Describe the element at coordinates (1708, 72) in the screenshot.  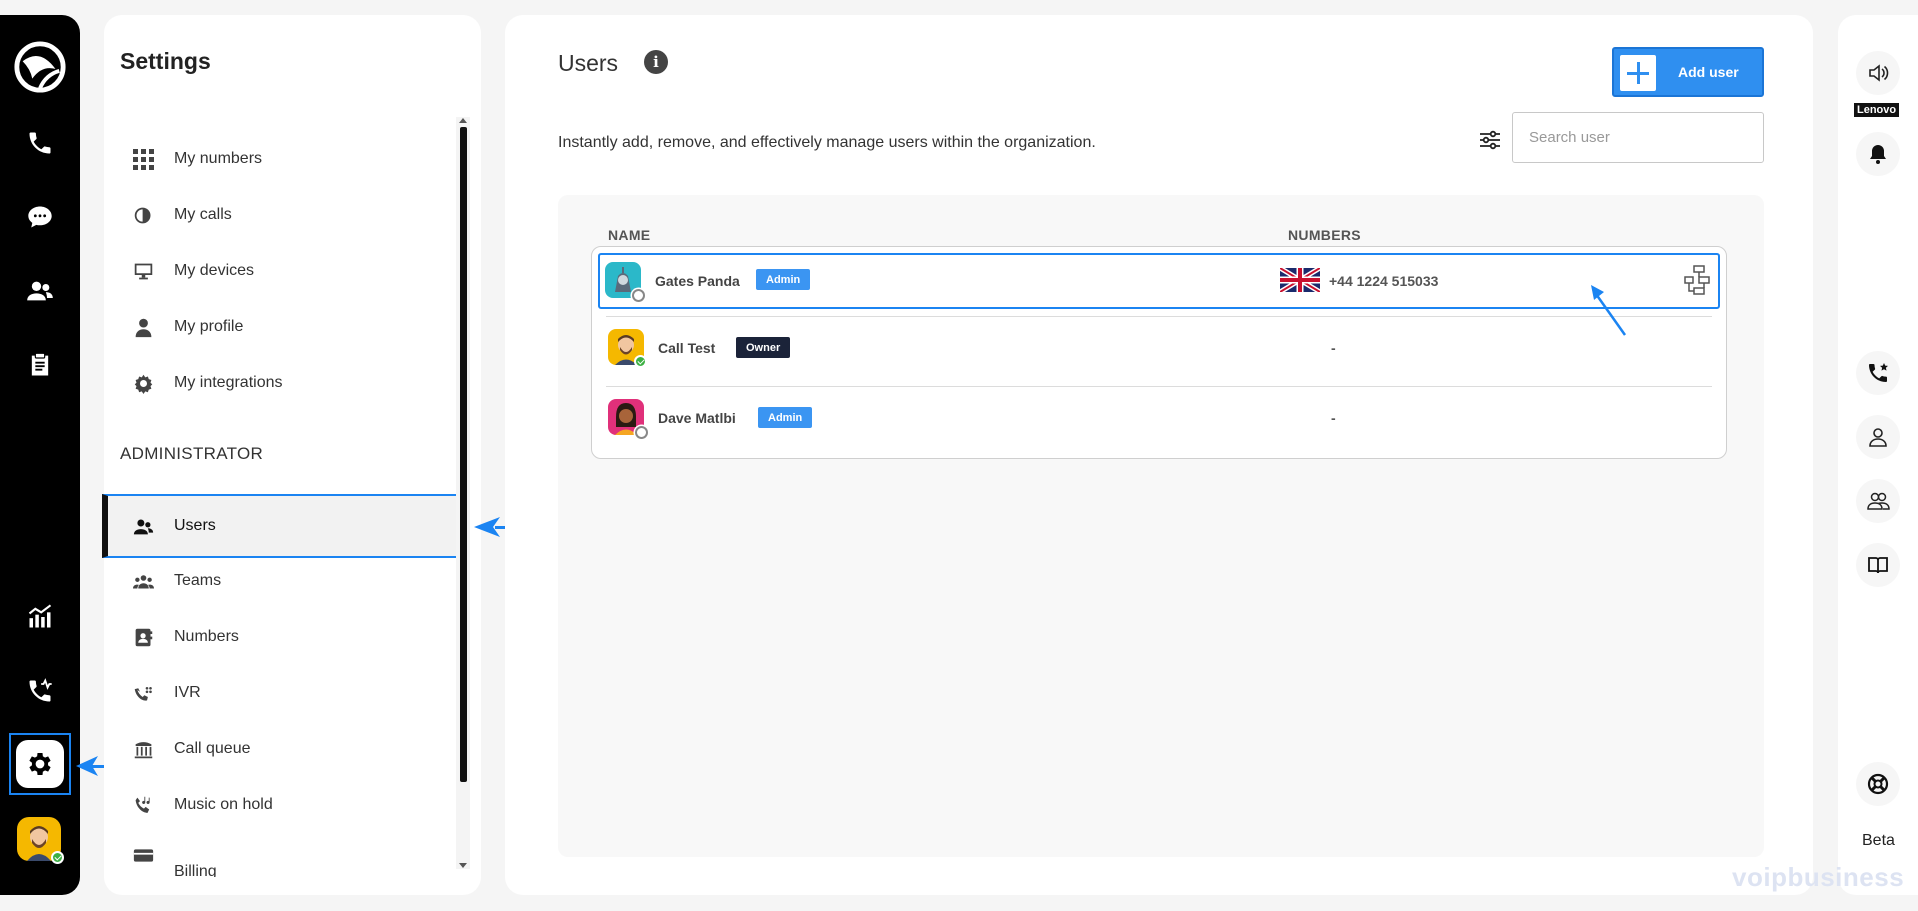
I see `add-user-label: Add user` at that location.